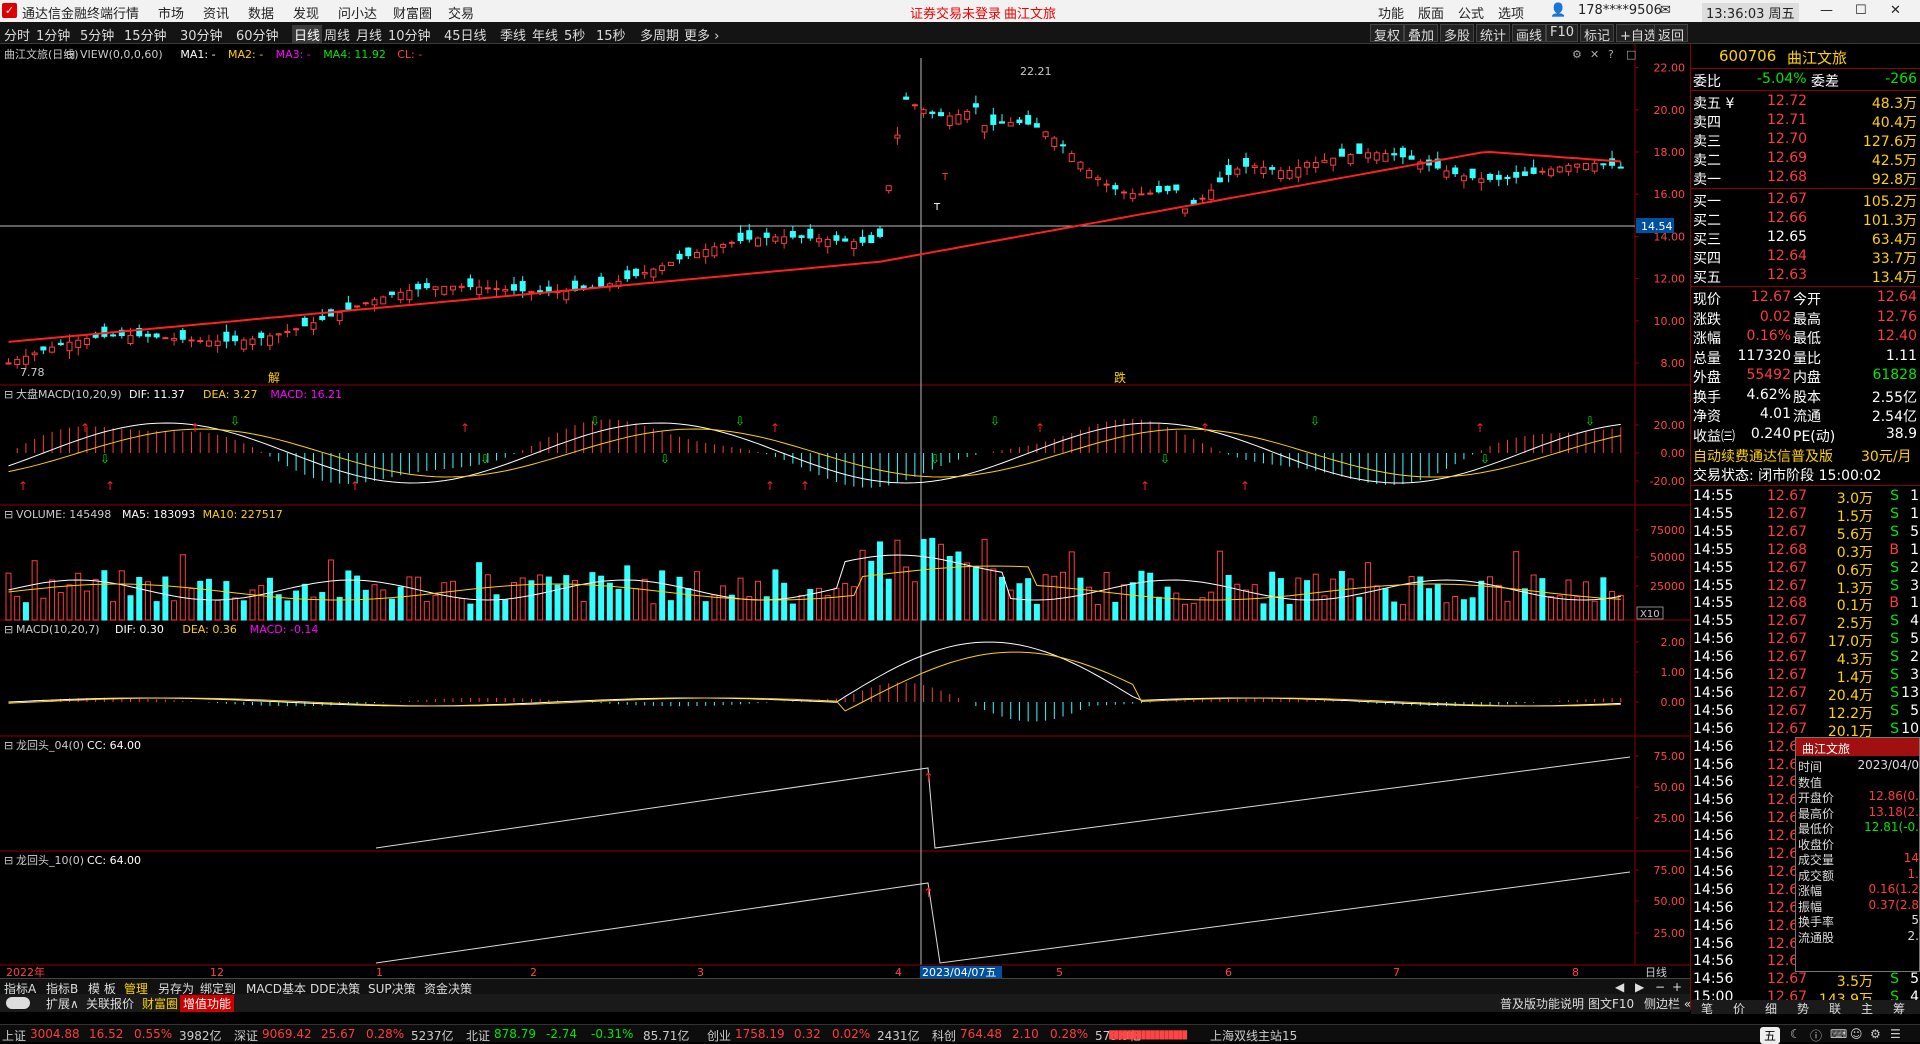  Describe the element at coordinates (1611, 54) in the screenshot. I see `panel-tool-icon-2: ?` at that location.